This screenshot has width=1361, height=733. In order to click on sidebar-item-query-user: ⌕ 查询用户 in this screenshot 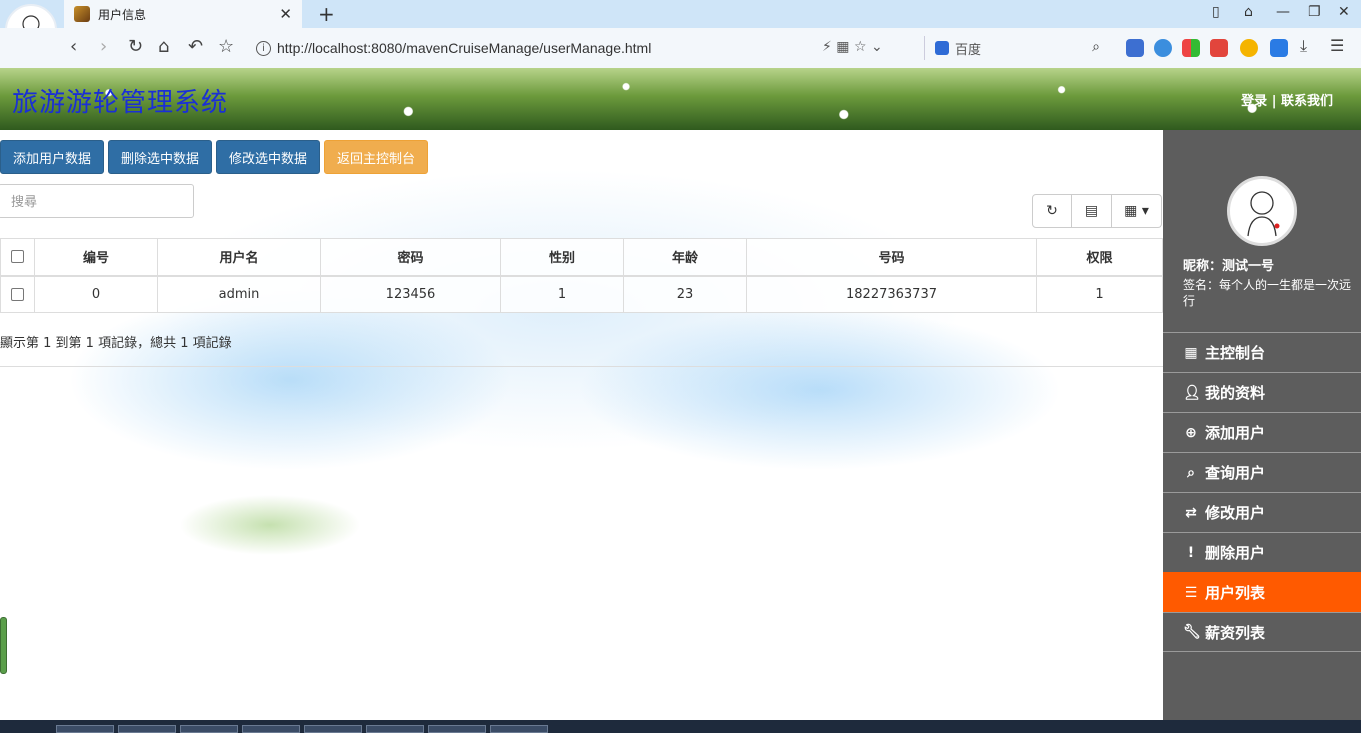, I will do `click(1262, 472)`.